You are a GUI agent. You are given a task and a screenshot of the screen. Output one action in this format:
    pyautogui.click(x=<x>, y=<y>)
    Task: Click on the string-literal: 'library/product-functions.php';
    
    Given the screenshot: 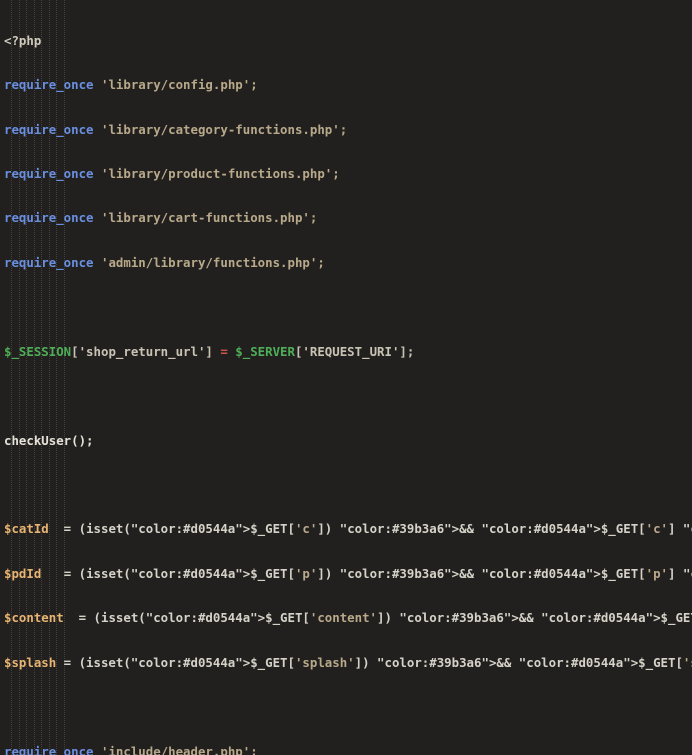 What is the action you would take?
    pyautogui.click(x=220, y=173)
    